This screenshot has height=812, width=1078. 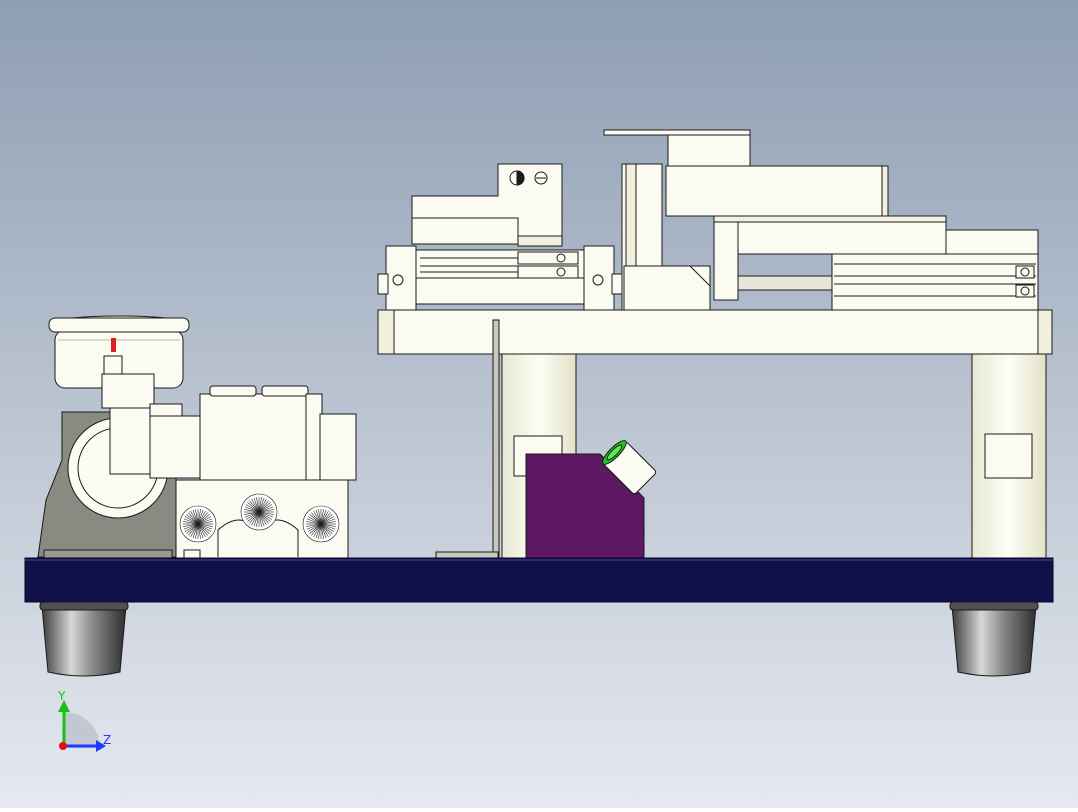 I want to click on axis-origin, so click(x=63, y=746).